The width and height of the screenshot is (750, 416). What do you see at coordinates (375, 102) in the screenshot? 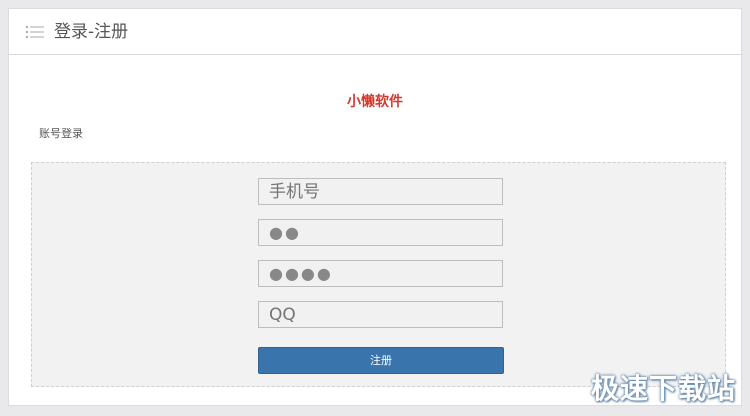
I see `brand-name: 小懒软件` at bounding box center [375, 102].